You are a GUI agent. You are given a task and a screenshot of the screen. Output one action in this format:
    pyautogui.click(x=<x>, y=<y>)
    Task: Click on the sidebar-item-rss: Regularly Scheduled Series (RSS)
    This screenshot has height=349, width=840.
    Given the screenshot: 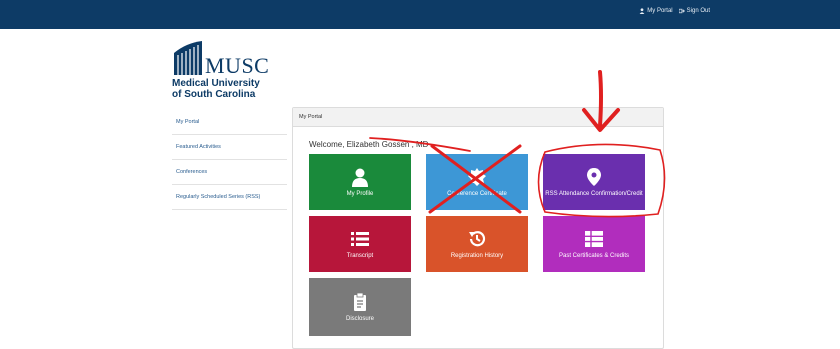 What is the action you would take?
    pyautogui.click(x=229, y=197)
    